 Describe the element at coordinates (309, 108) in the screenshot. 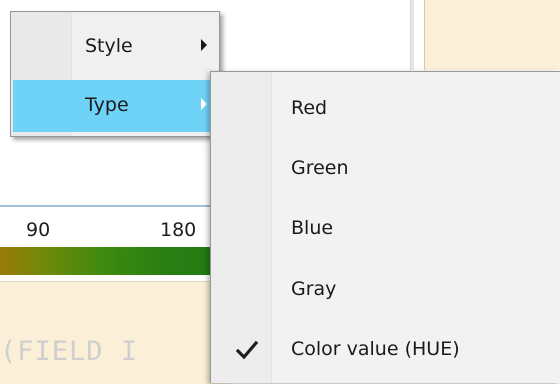

I see `submenu-item-label: Red` at that location.